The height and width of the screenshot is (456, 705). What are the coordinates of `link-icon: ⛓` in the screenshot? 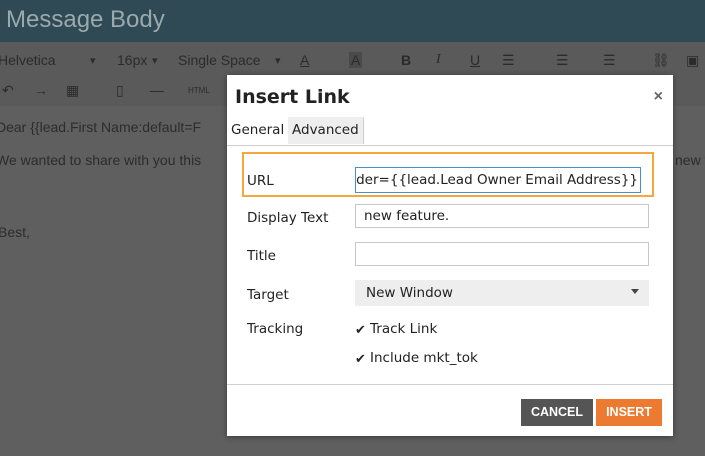 It's located at (661, 60).